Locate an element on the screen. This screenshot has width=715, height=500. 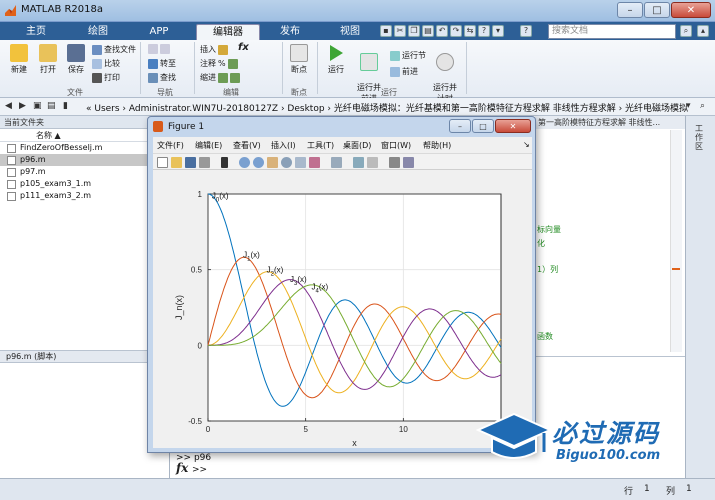
paste-quick-icon: ▤ is located at coordinates (428, 31).